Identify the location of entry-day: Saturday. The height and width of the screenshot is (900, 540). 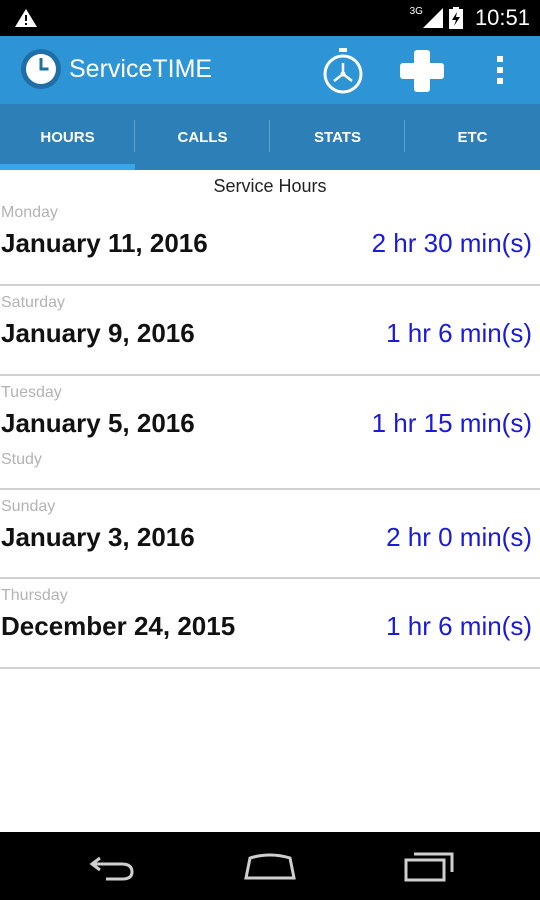
(33, 302).